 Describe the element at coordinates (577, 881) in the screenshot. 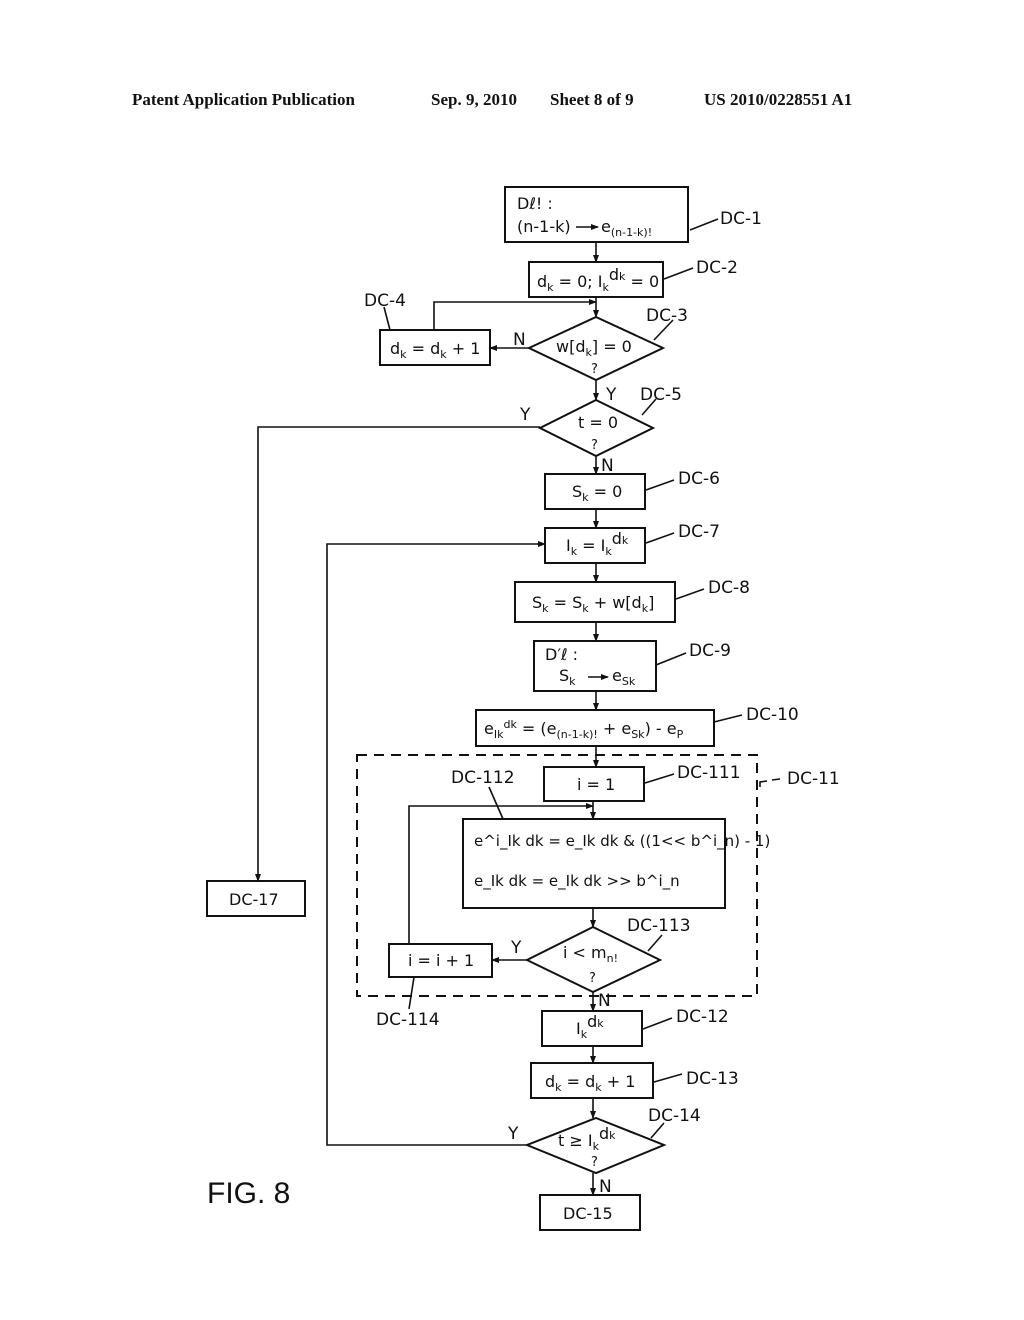

I see `dc112-line2: e_Ik dk = e_Ik dk >> b^i_n` at that location.